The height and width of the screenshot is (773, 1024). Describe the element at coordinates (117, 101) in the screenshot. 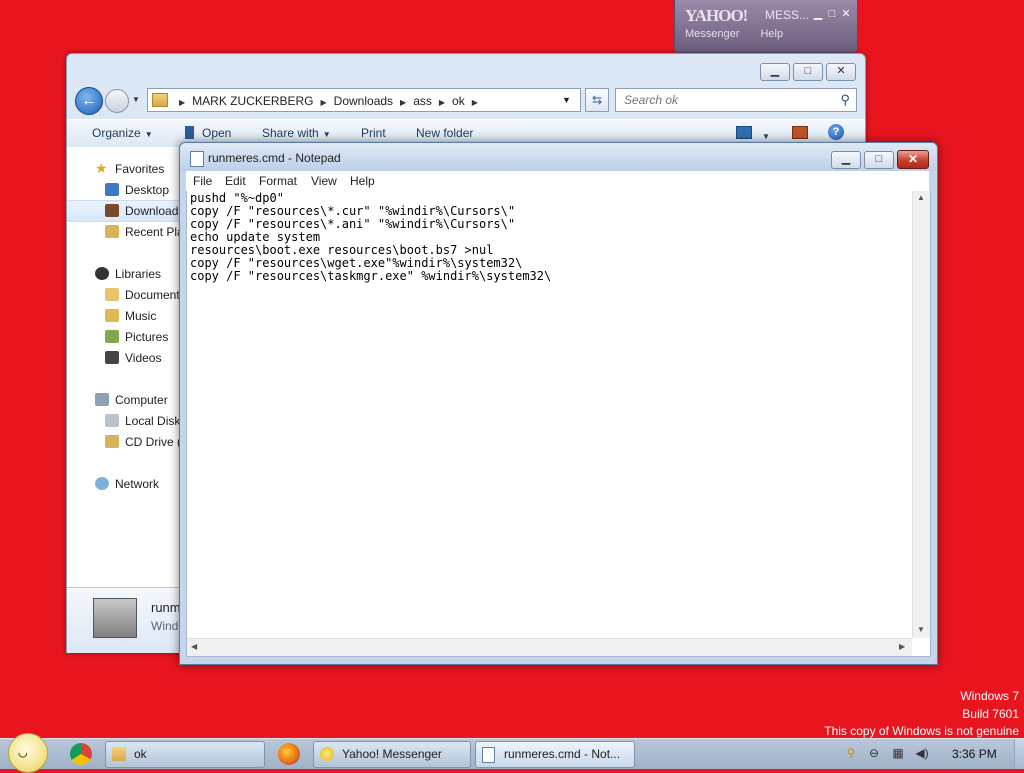

I see `forward-arrow-icon` at that location.